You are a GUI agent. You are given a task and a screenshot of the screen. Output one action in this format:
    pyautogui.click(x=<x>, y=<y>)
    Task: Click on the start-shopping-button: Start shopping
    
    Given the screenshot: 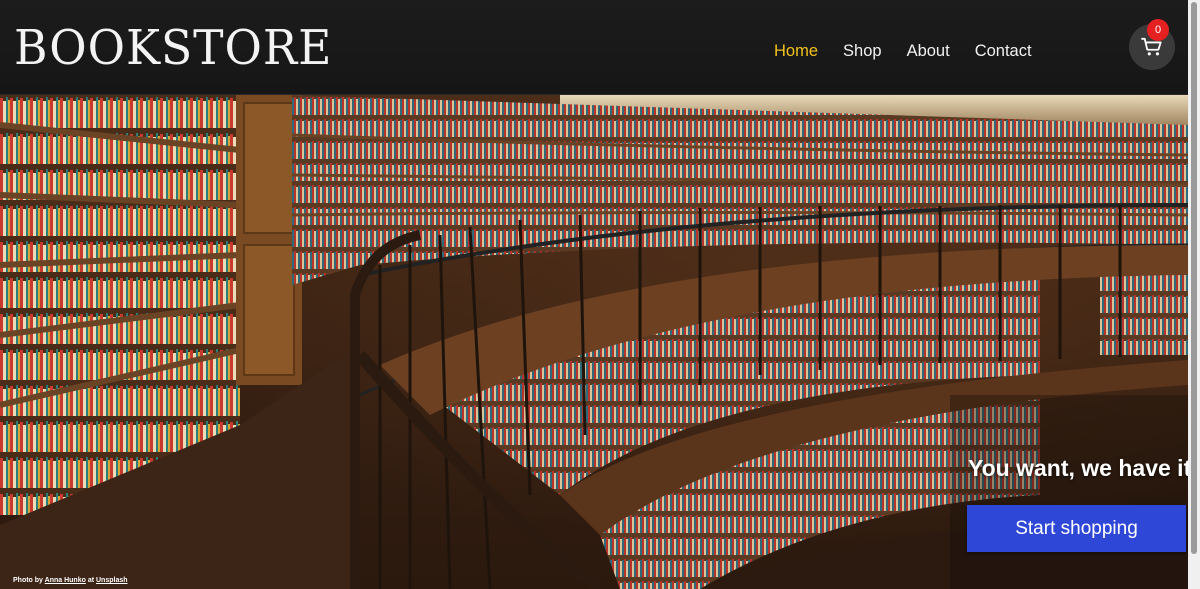 What is the action you would take?
    pyautogui.click(x=1076, y=528)
    